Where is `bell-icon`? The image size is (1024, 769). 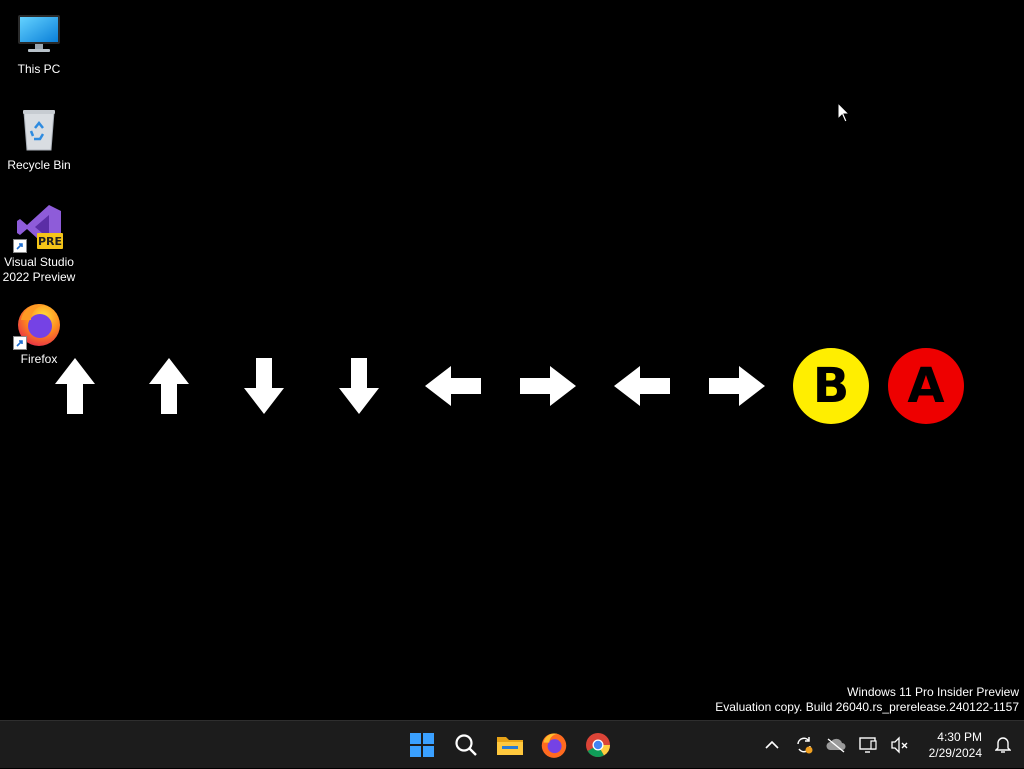
bell-icon is located at coordinates (1003, 745).